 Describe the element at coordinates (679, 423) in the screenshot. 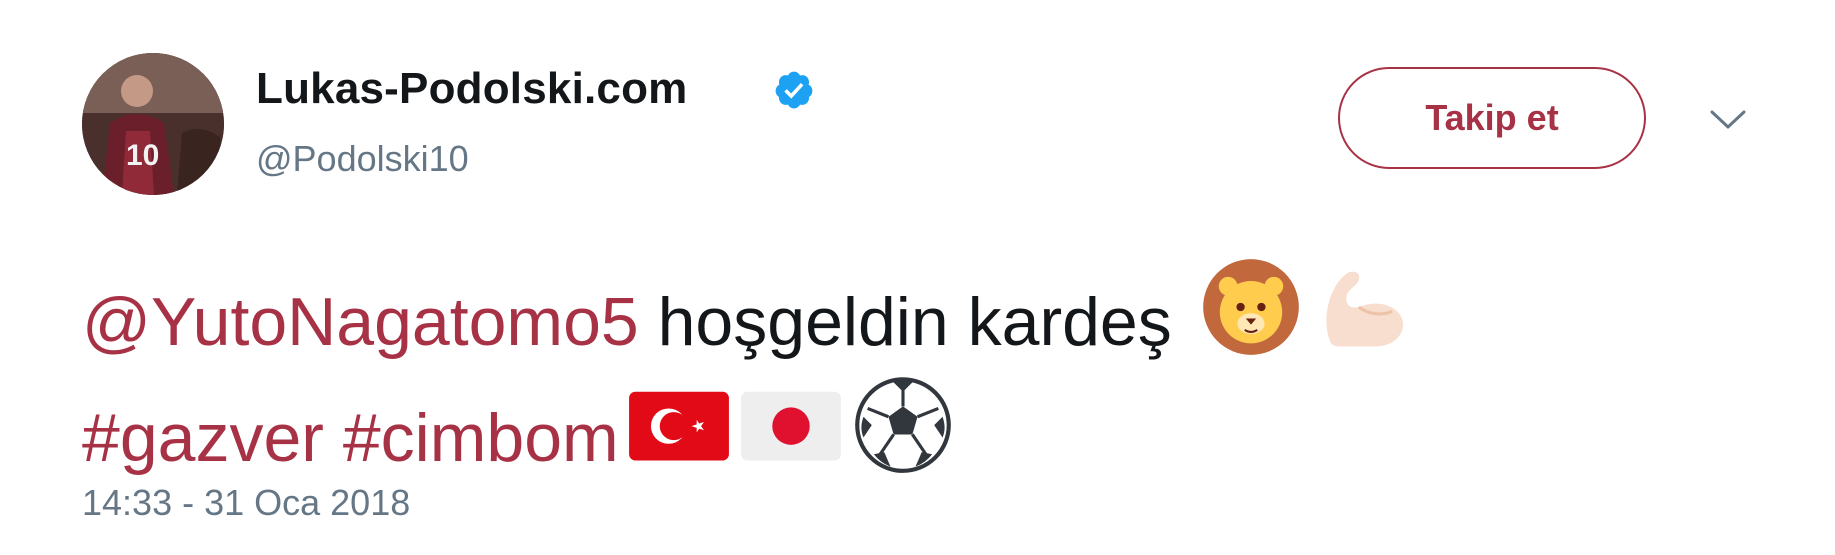

I see `turkey-flag-icon` at that location.